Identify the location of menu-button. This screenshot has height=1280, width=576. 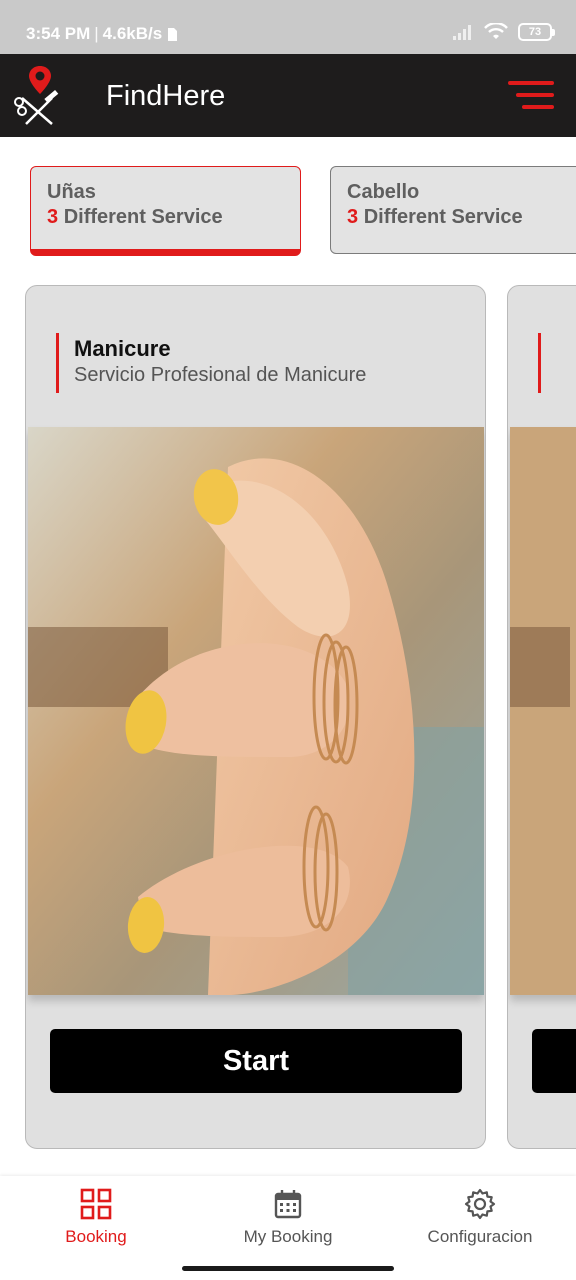
(531, 95).